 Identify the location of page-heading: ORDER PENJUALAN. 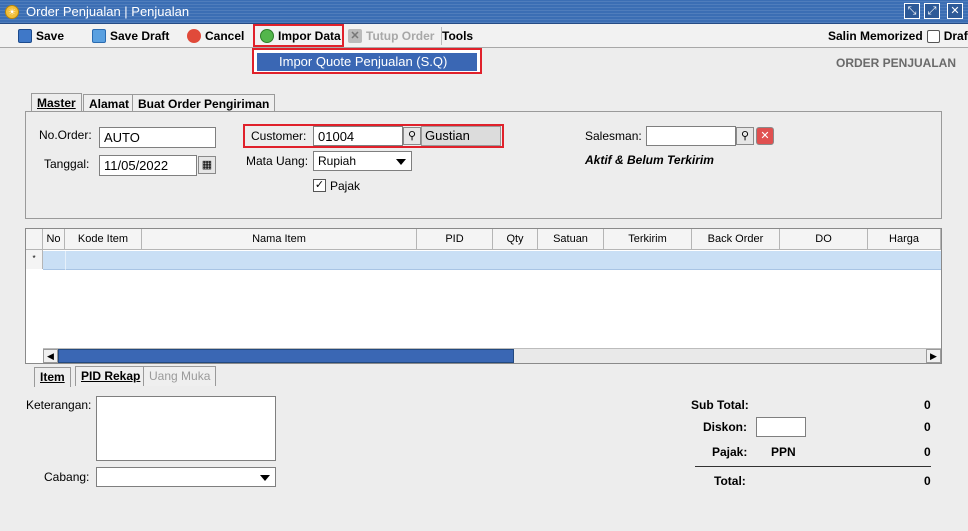
(895, 63).